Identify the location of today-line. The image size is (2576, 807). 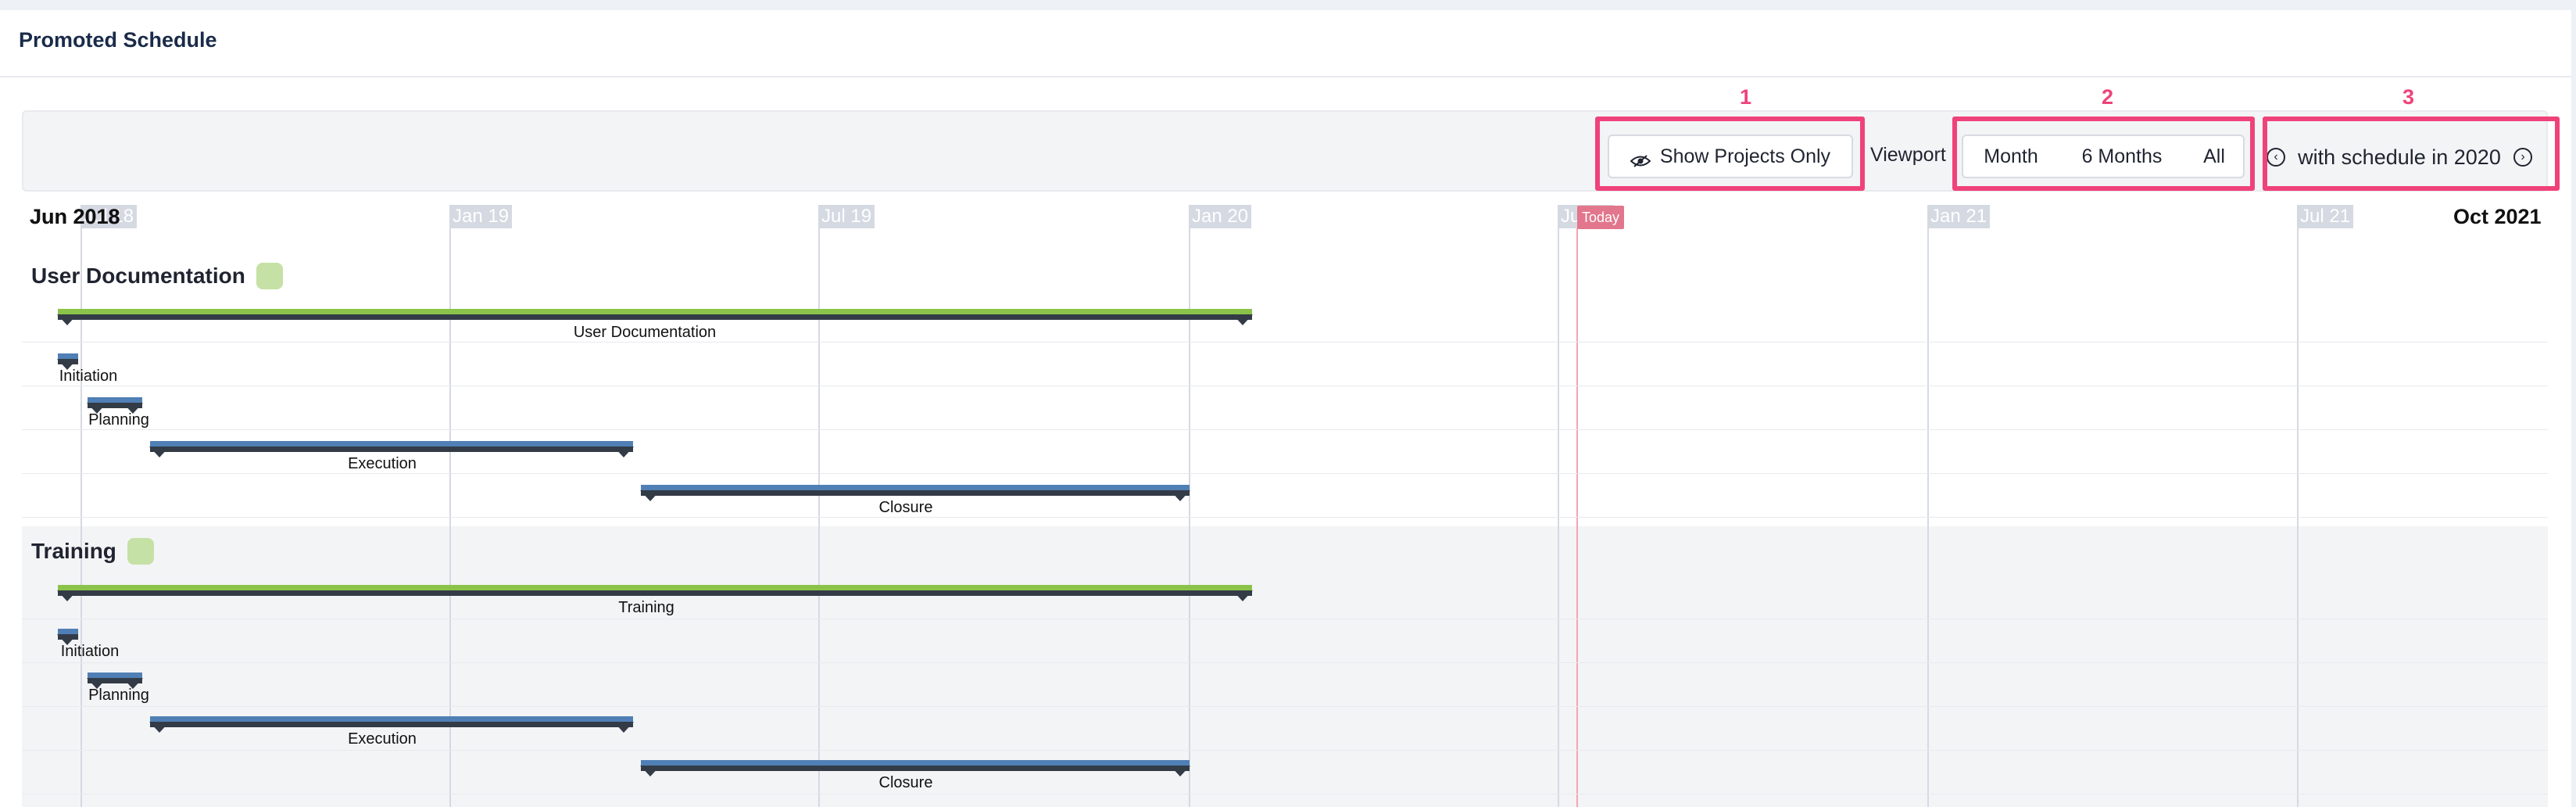
(1577, 506).